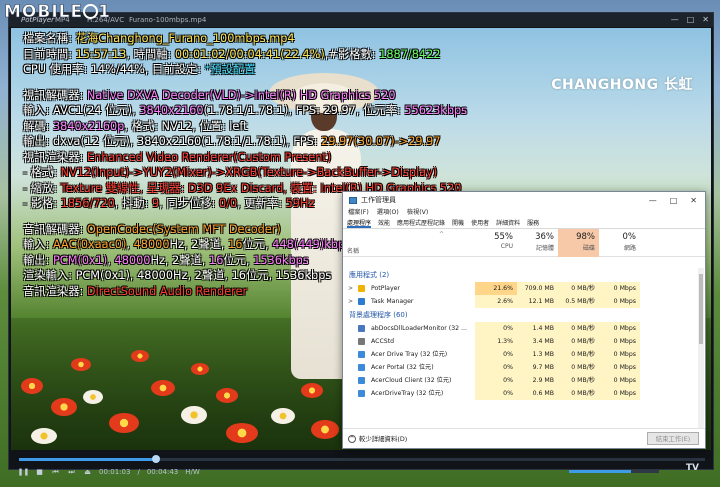  I want to click on osd-label: - 格式:, so click(42, 172).